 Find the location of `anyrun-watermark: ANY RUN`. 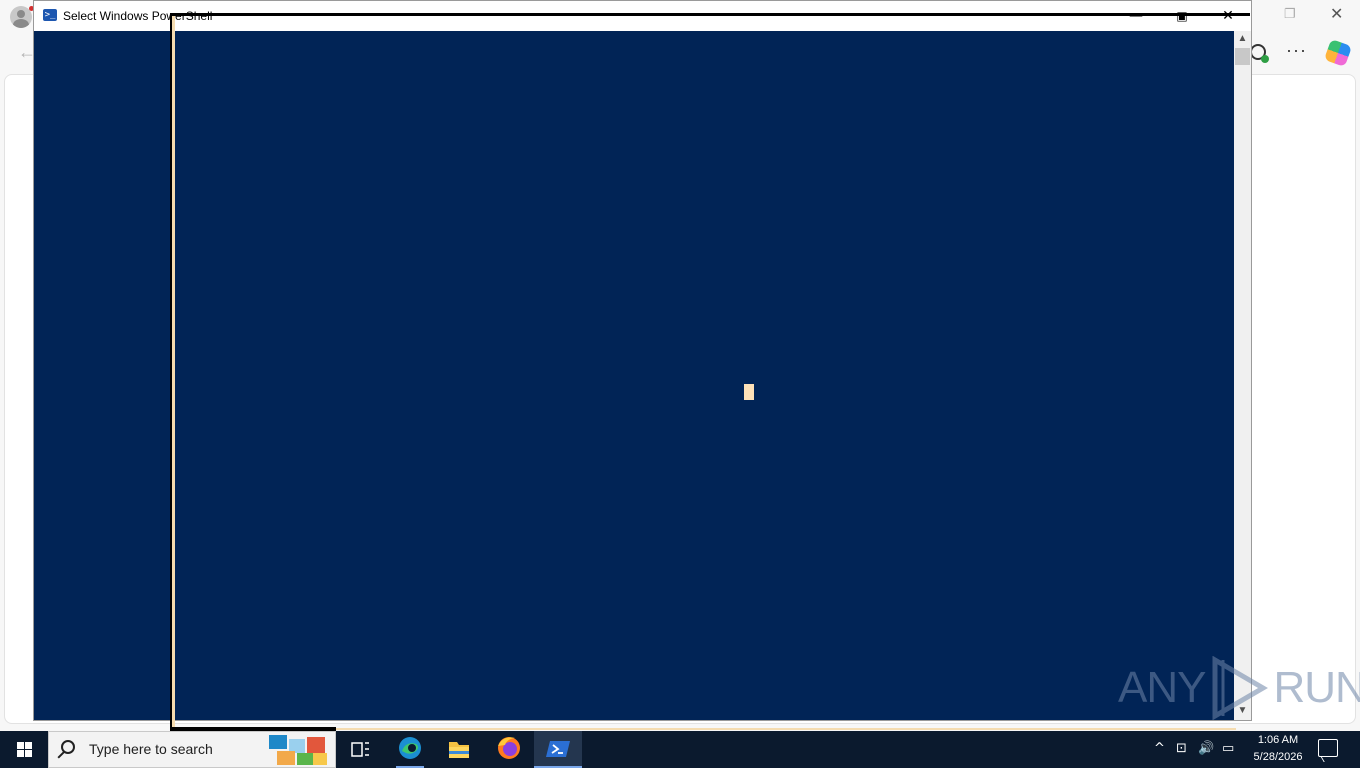

anyrun-watermark: ANY RUN is located at coordinates (1239, 688).